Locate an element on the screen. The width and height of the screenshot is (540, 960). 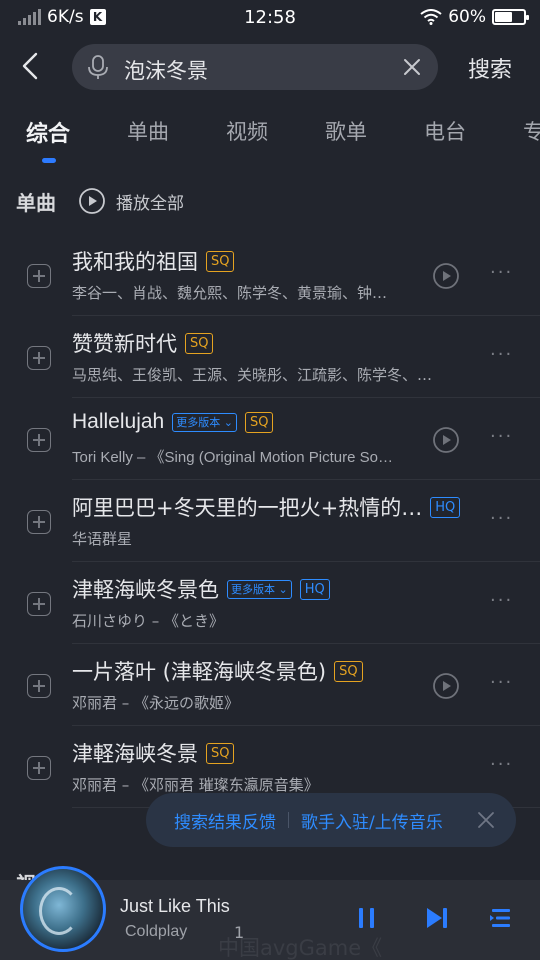
song-title: 赞赞新时代 is located at coordinates (124, 344).